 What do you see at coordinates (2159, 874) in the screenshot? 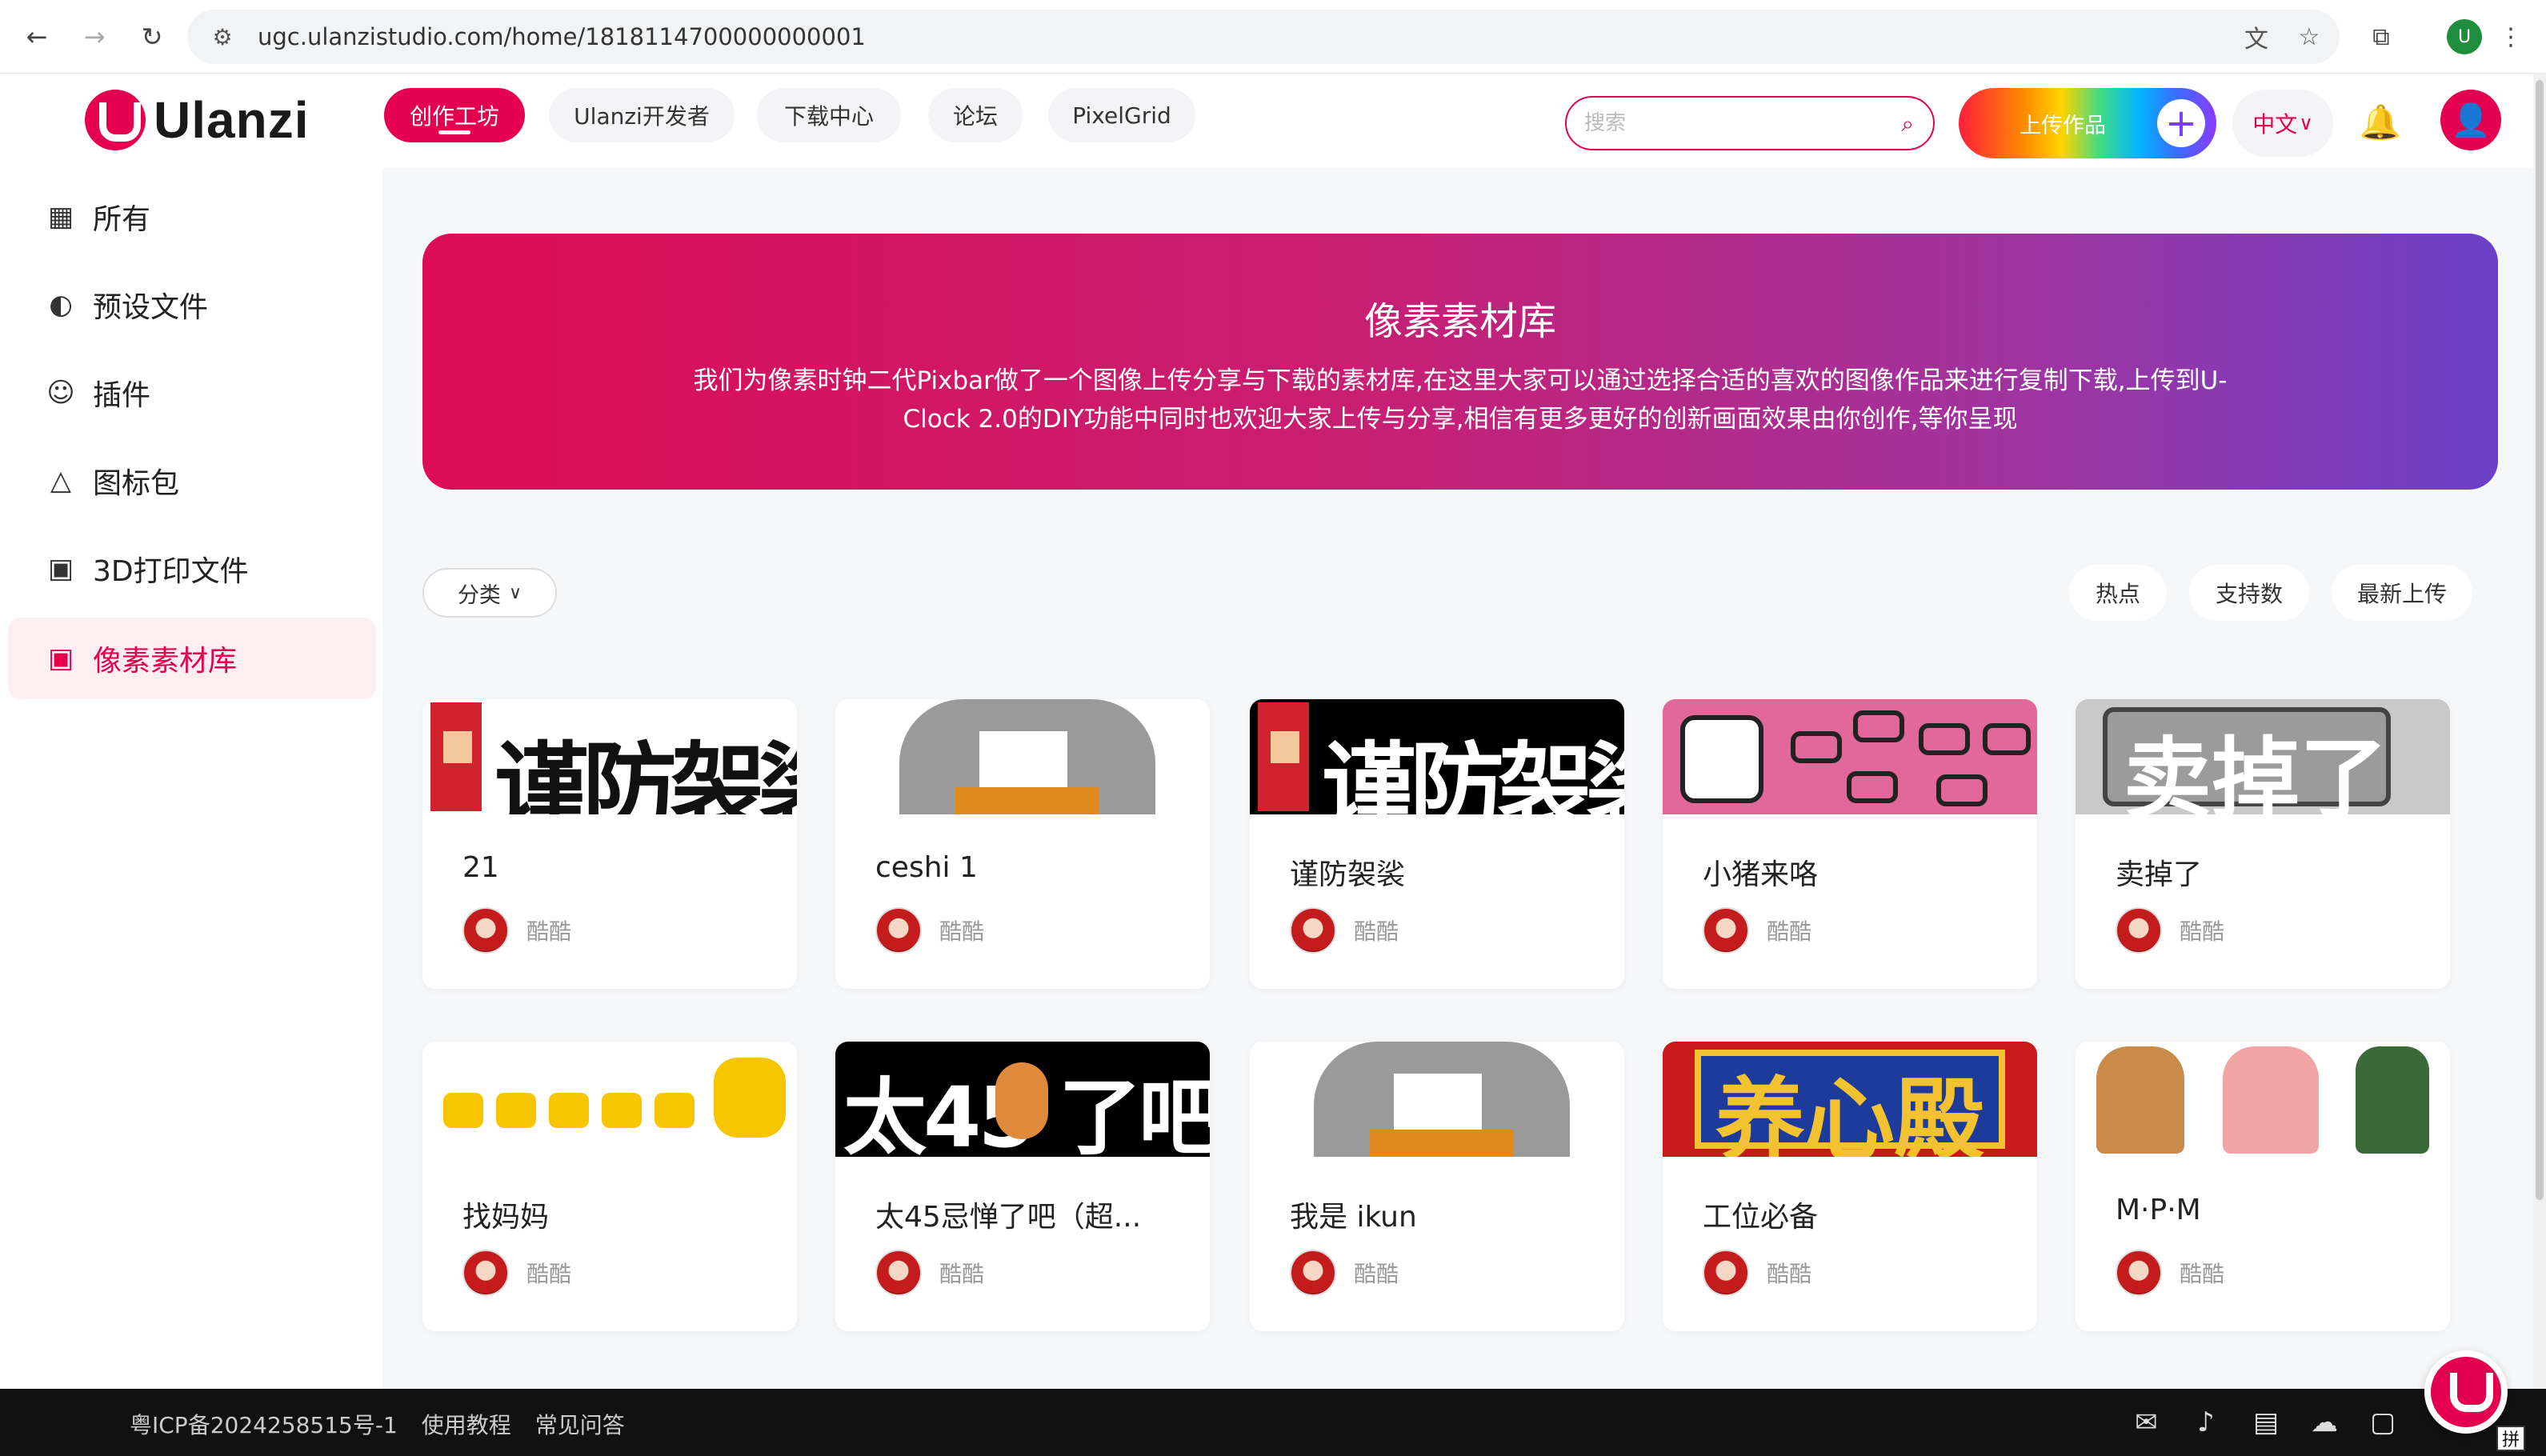
I see `card-title: 卖掉了` at bounding box center [2159, 874].